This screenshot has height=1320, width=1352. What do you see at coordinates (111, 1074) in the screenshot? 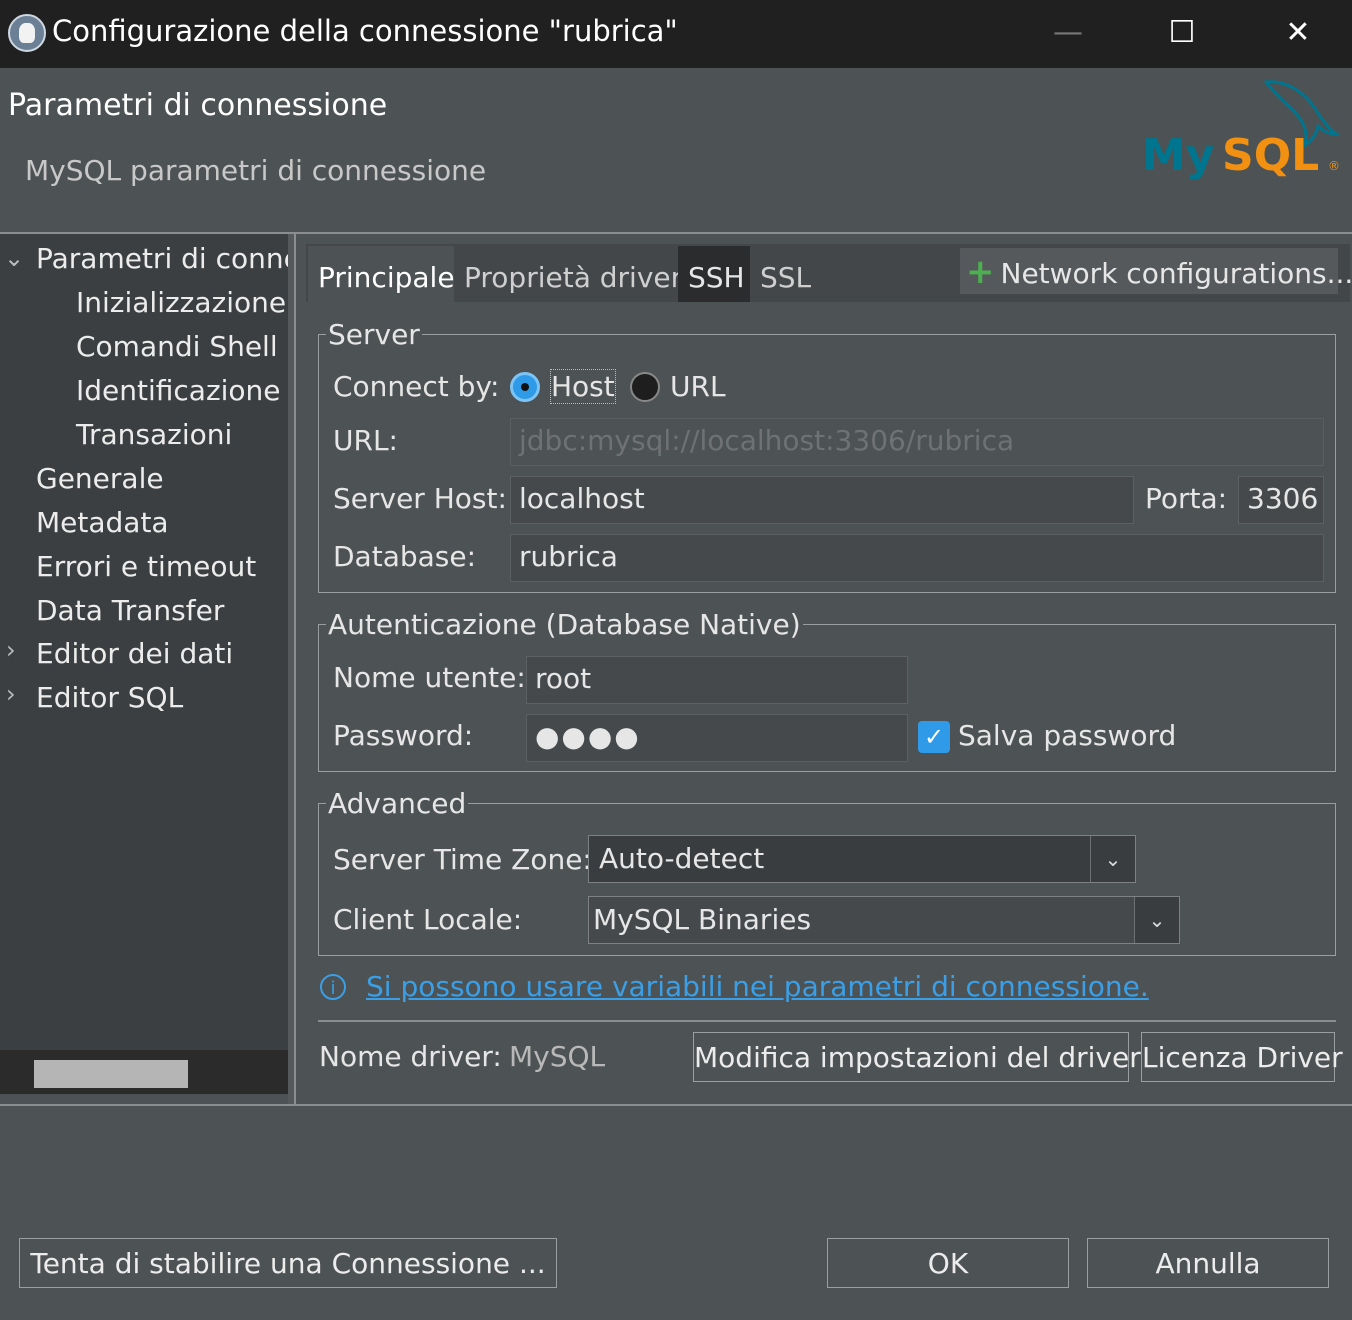
I see `nav-scrollbar-thumb` at bounding box center [111, 1074].